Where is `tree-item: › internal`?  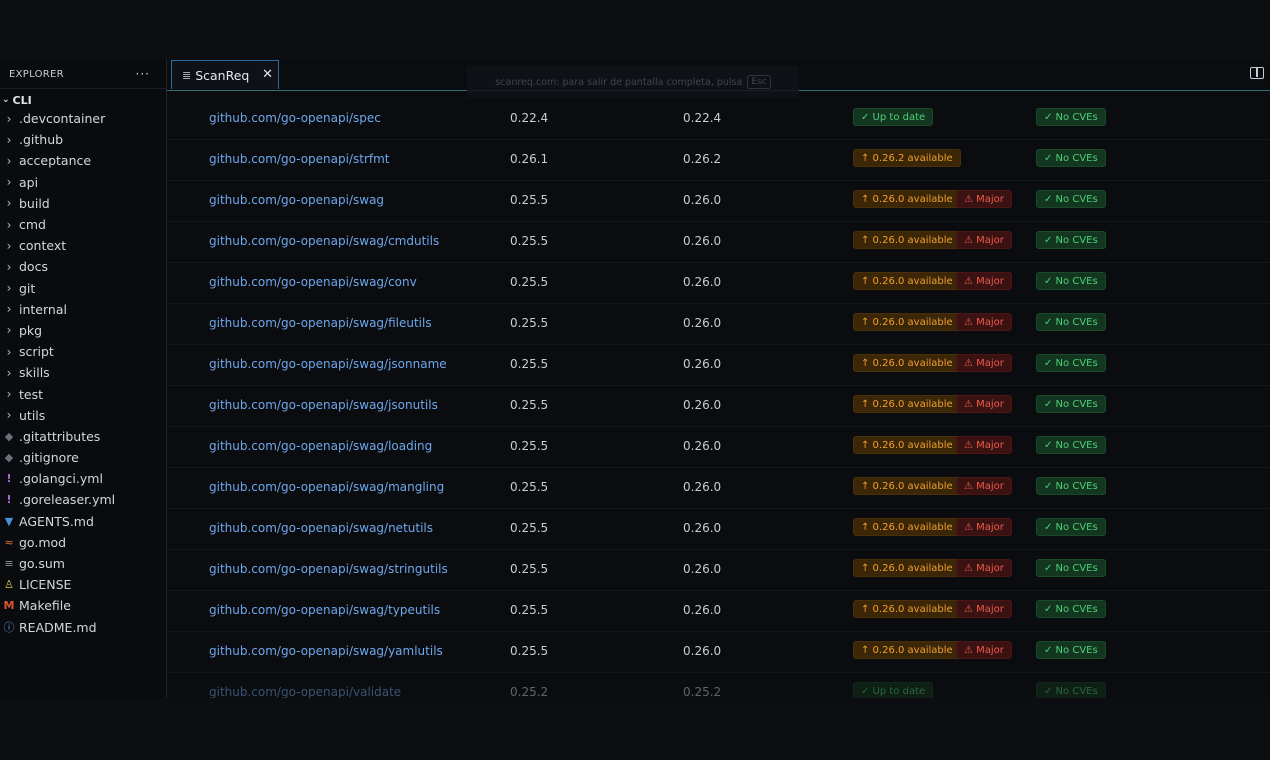
tree-item: › internal is located at coordinates (83, 309).